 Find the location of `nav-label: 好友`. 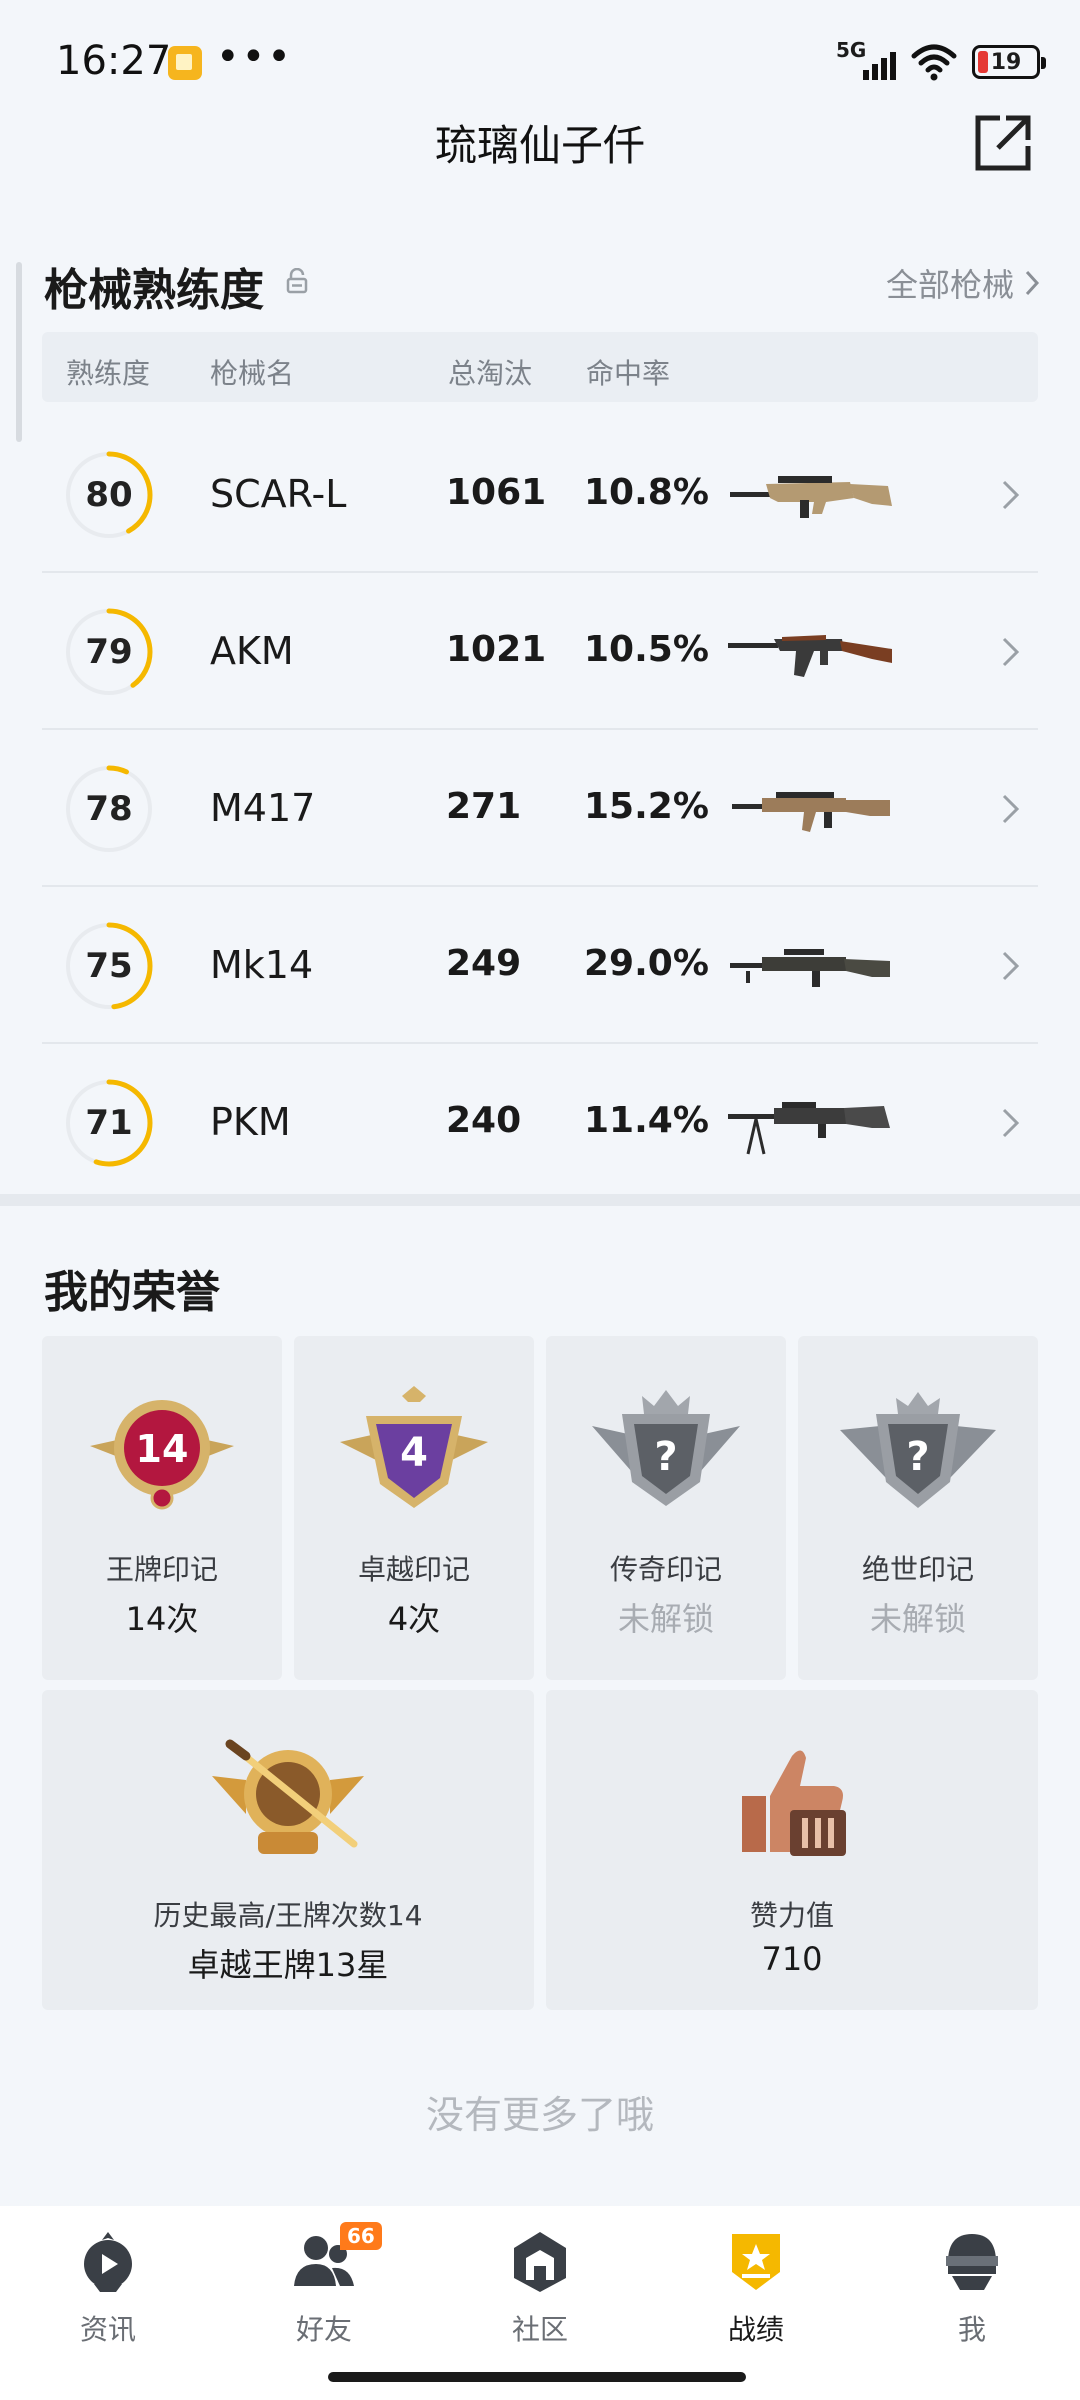

nav-label: 好友 is located at coordinates (323, 2329).